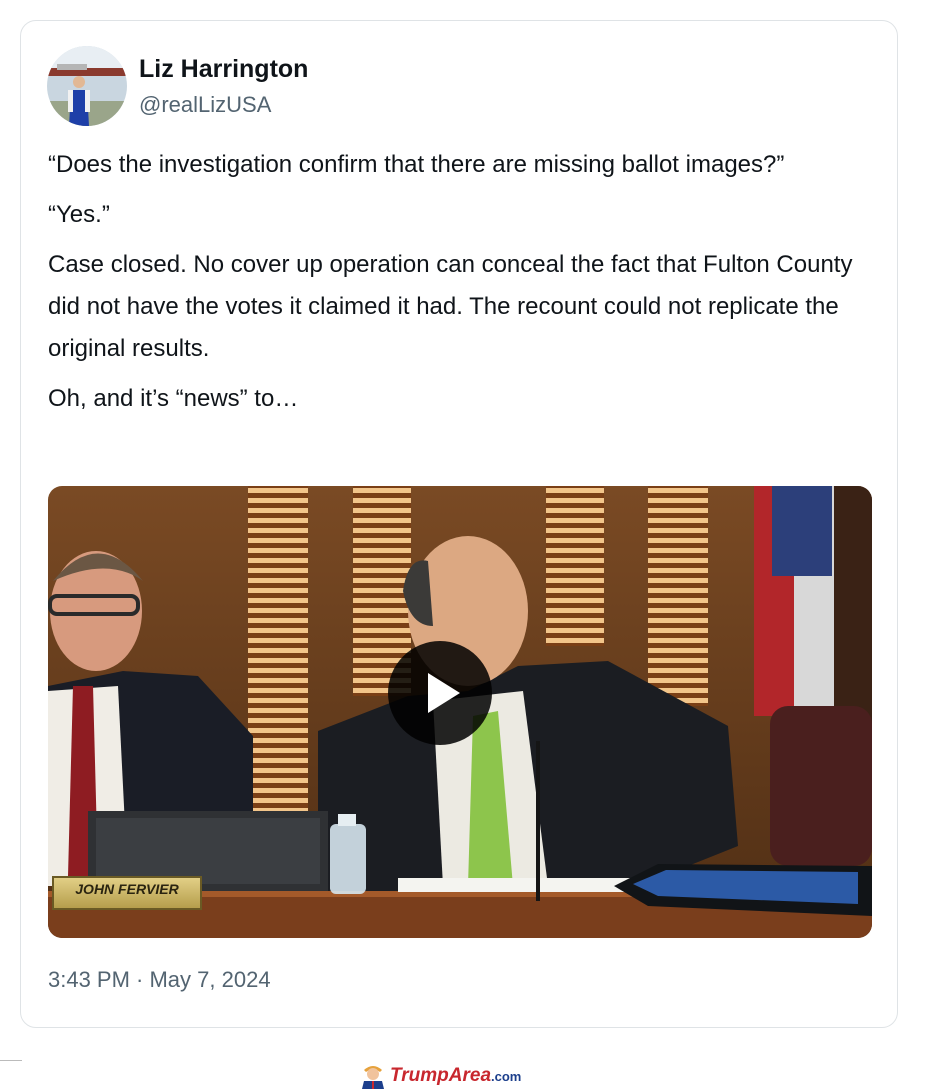 The image size is (940, 1089). I want to click on play-icon, so click(444, 693).